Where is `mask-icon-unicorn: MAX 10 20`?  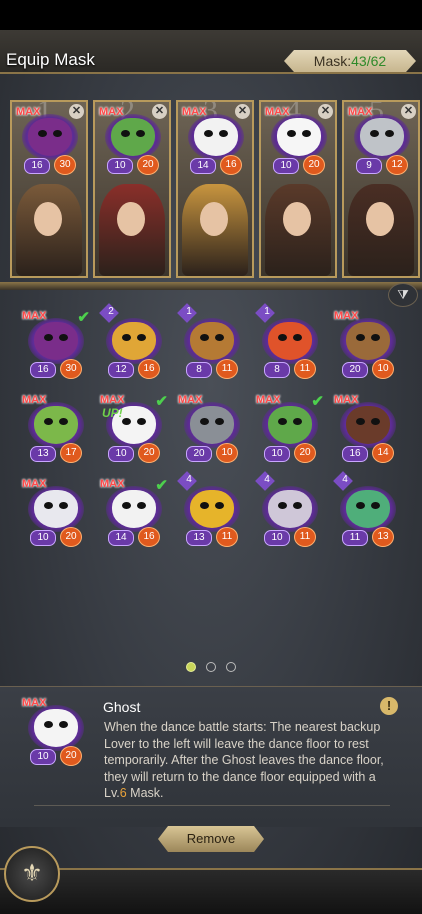
mask-icon-unicorn: MAX 10 20 is located at coordinates (54, 513).